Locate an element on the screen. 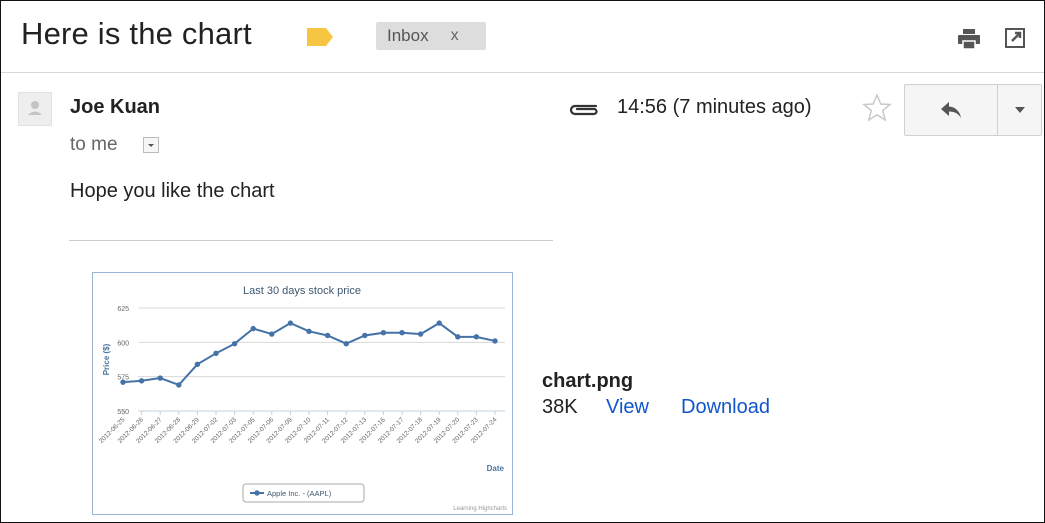  attachment-divider is located at coordinates (311, 240).